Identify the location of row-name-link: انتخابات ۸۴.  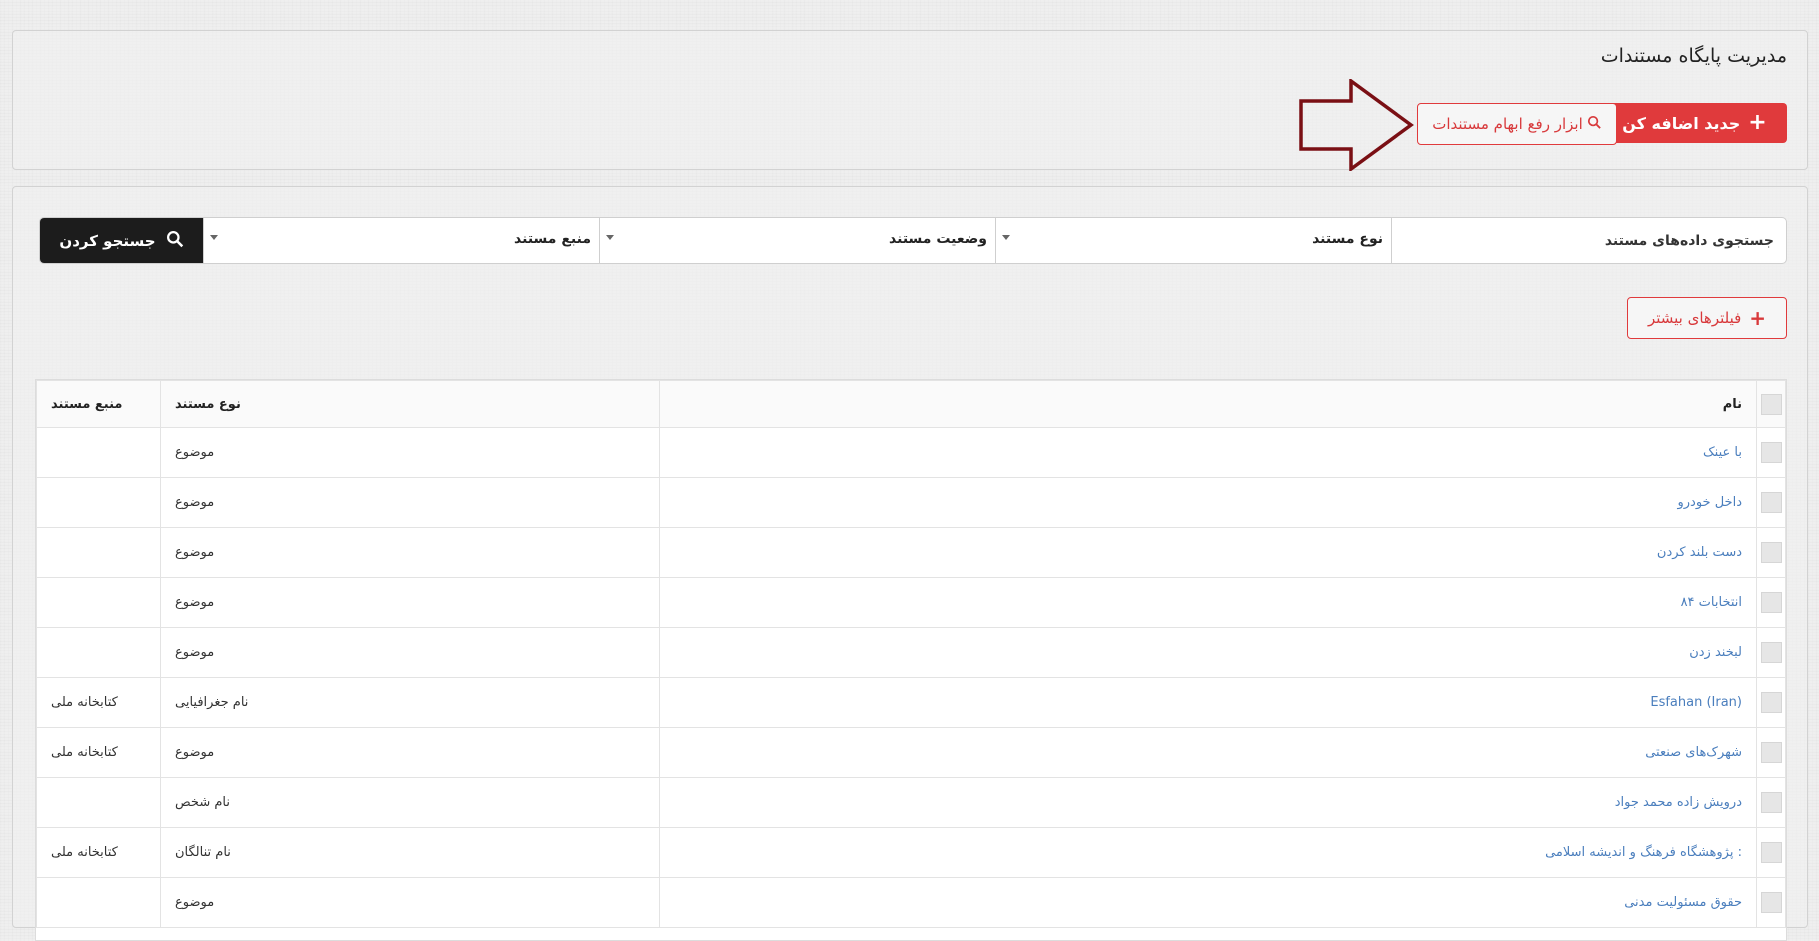
(1208, 602).